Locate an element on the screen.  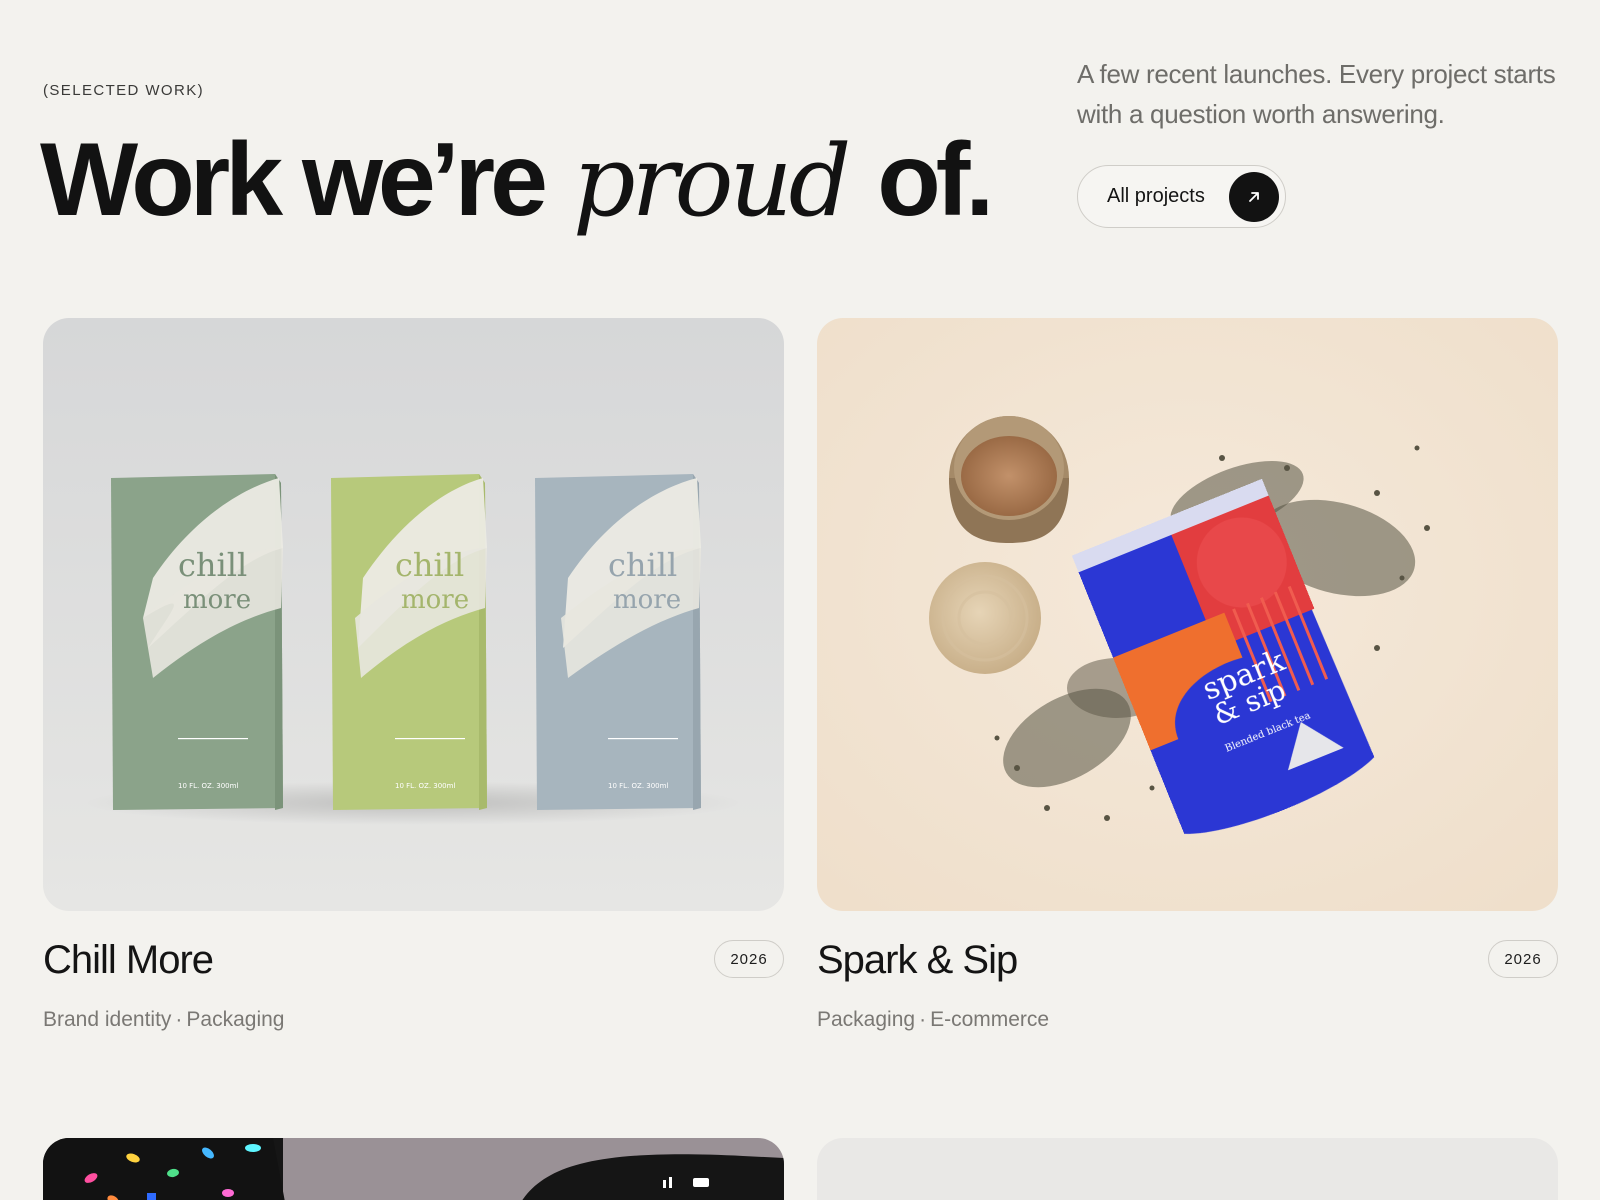
all-projects-label: All projects is located at coordinates (1156, 196).